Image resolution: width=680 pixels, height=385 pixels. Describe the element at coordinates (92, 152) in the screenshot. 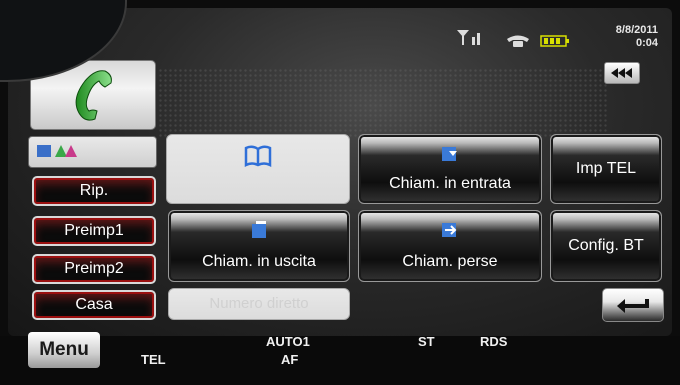

I see `contacts-sync-tile` at that location.